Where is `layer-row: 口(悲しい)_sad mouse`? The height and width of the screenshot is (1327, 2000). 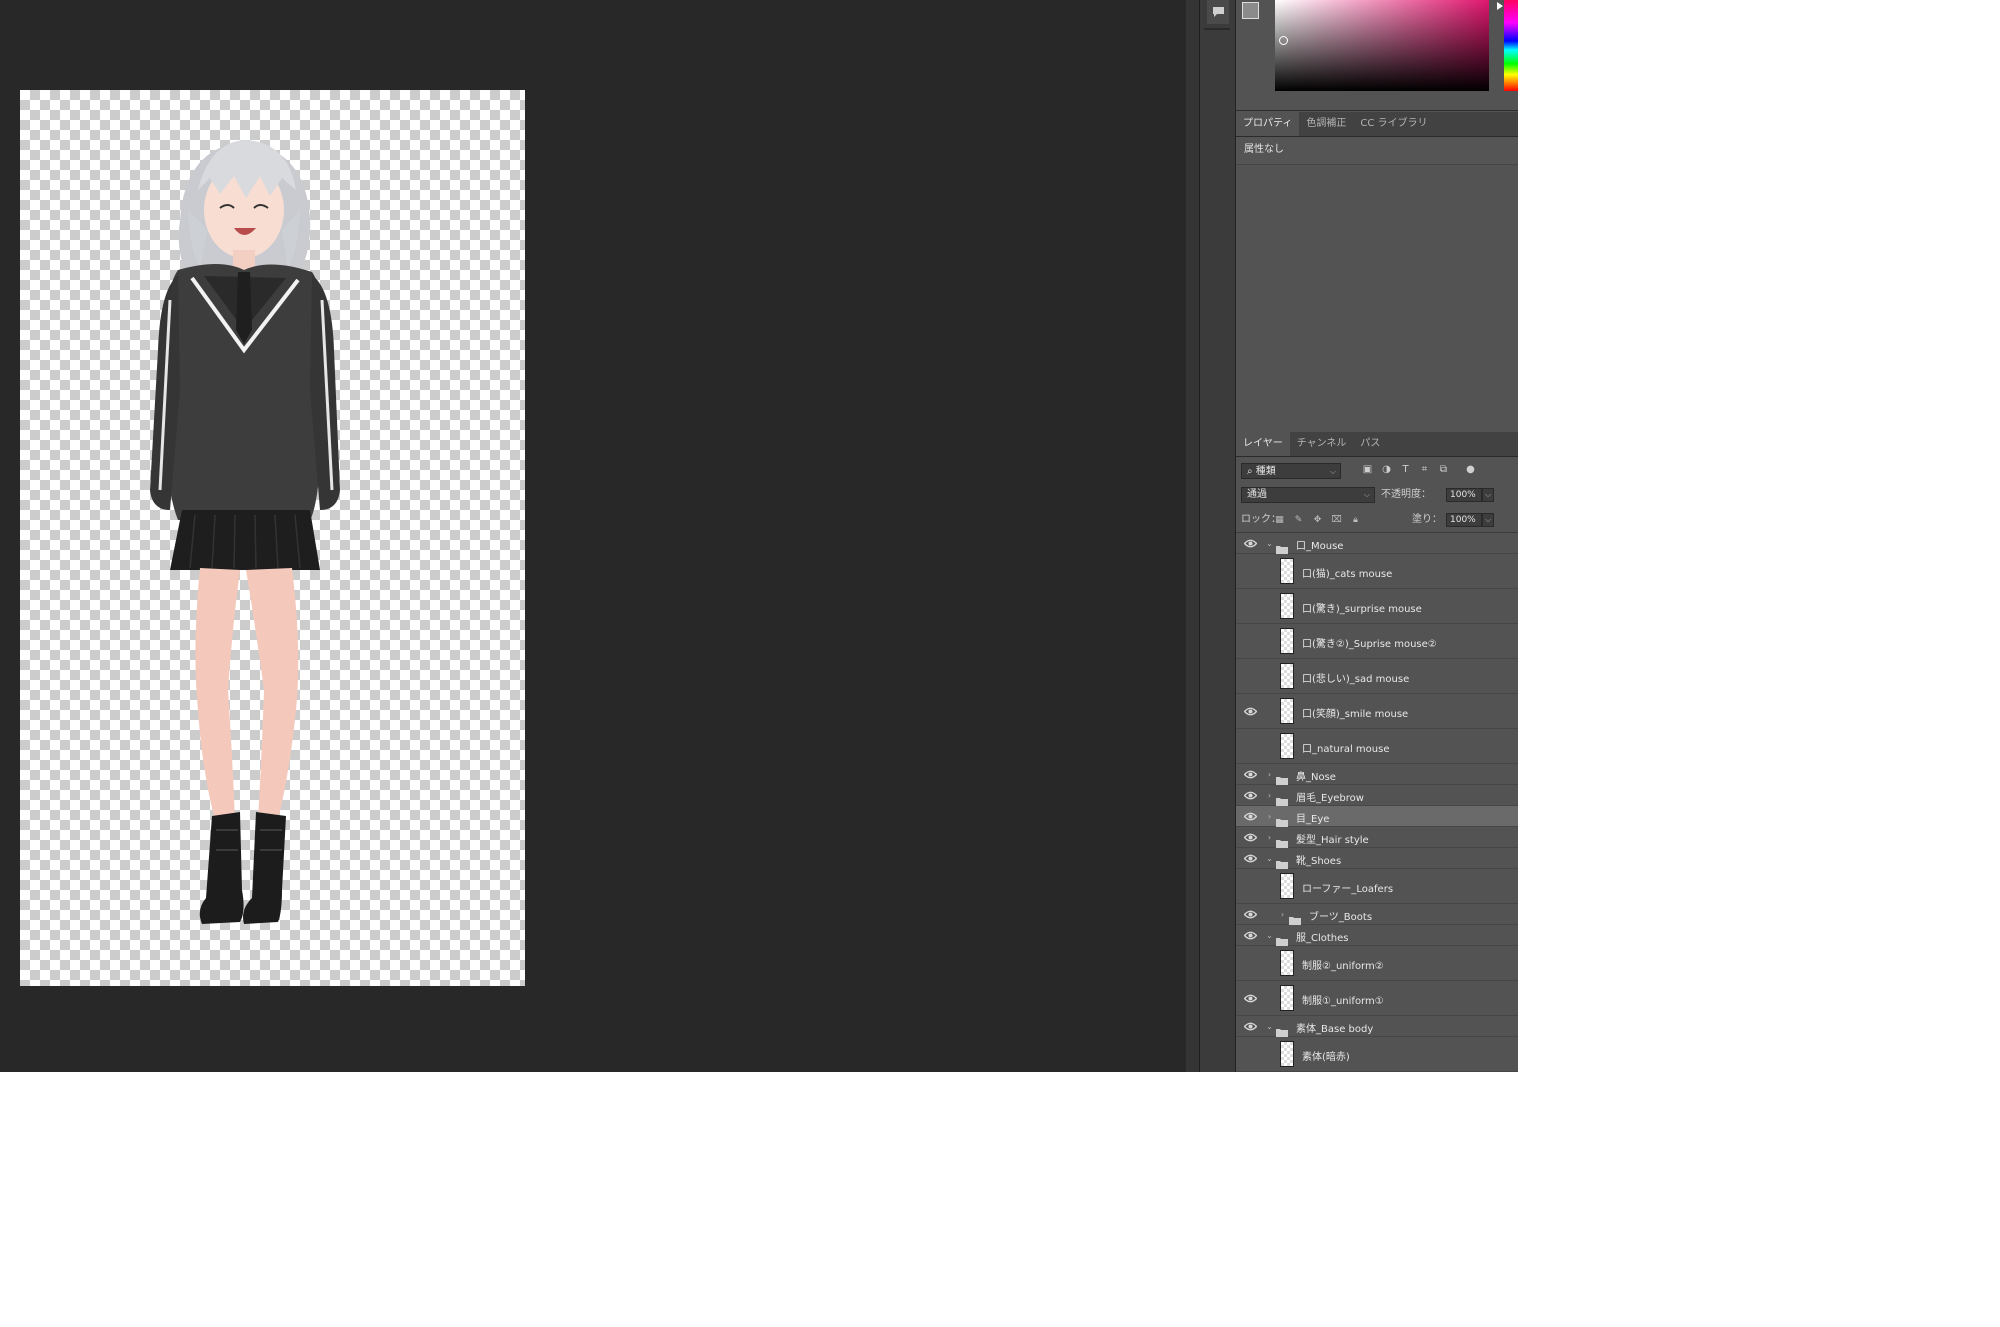
layer-row: 口(悲しい)_sad mouse is located at coordinates (1377, 676).